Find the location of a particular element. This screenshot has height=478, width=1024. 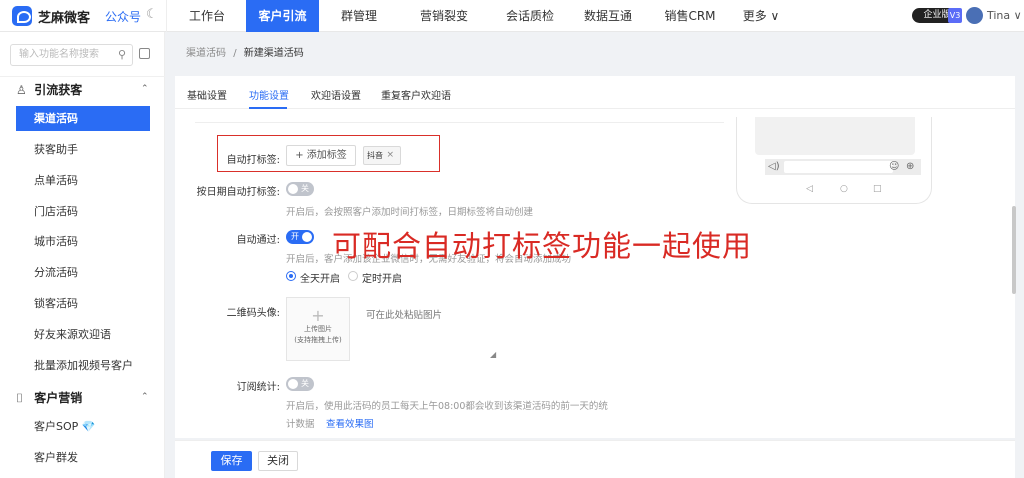

subscribe-label: 订阅统计: is located at coordinates (258, 387).